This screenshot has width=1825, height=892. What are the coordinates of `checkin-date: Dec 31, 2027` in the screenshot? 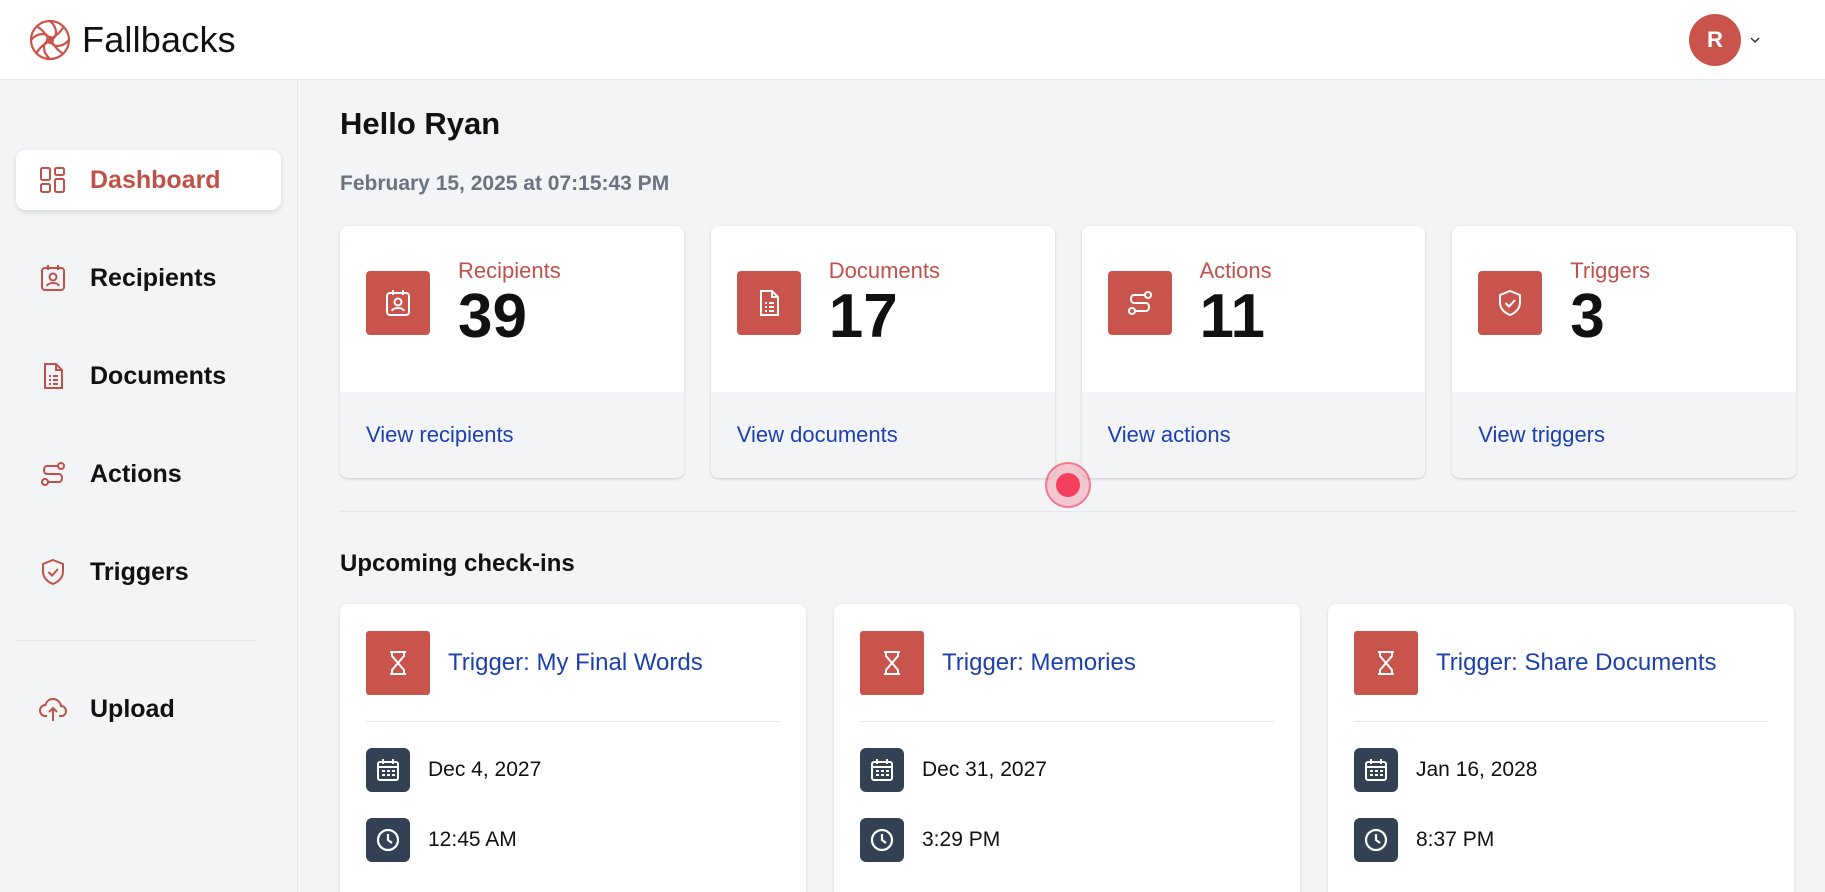 It's located at (984, 769).